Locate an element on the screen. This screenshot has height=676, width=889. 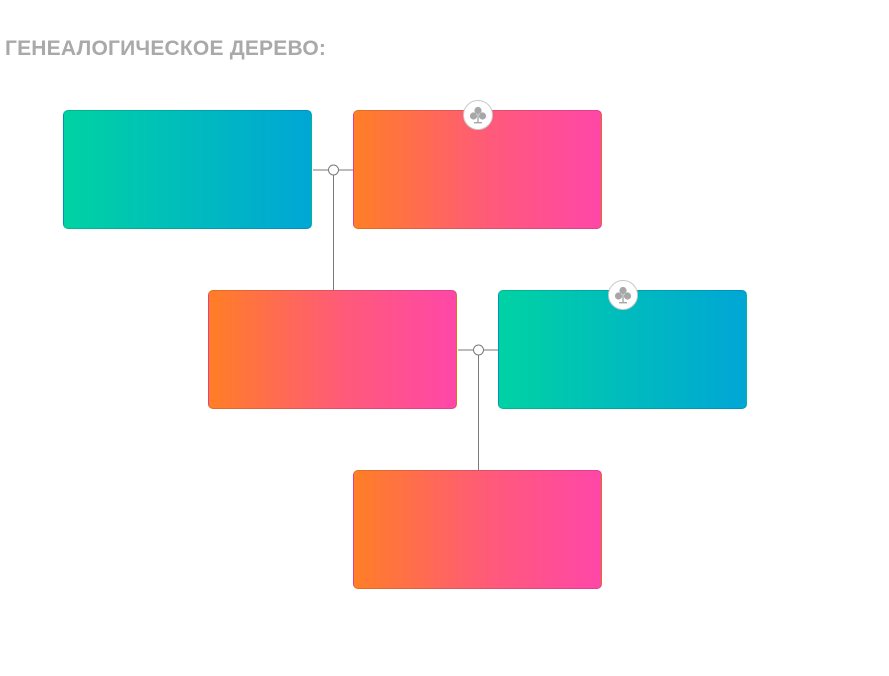
person-card-grandfather is located at coordinates (187, 169).